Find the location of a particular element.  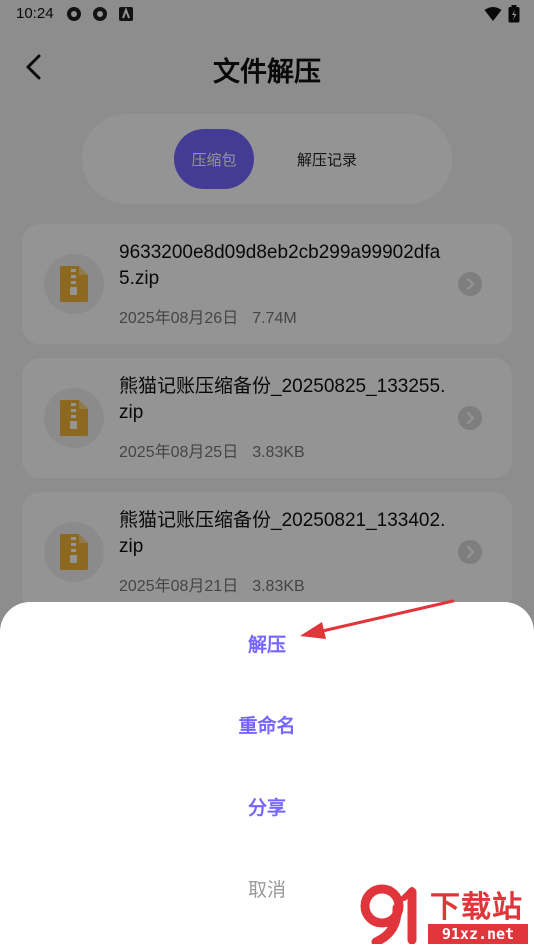

rename-button: 重命名 is located at coordinates (267, 724).